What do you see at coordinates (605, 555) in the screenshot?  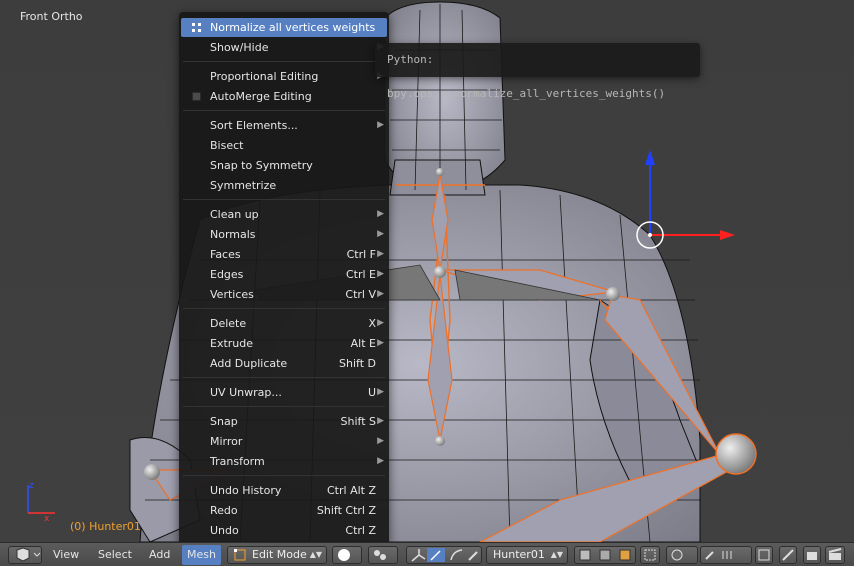 I see `select-mode-buttons` at bounding box center [605, 555].